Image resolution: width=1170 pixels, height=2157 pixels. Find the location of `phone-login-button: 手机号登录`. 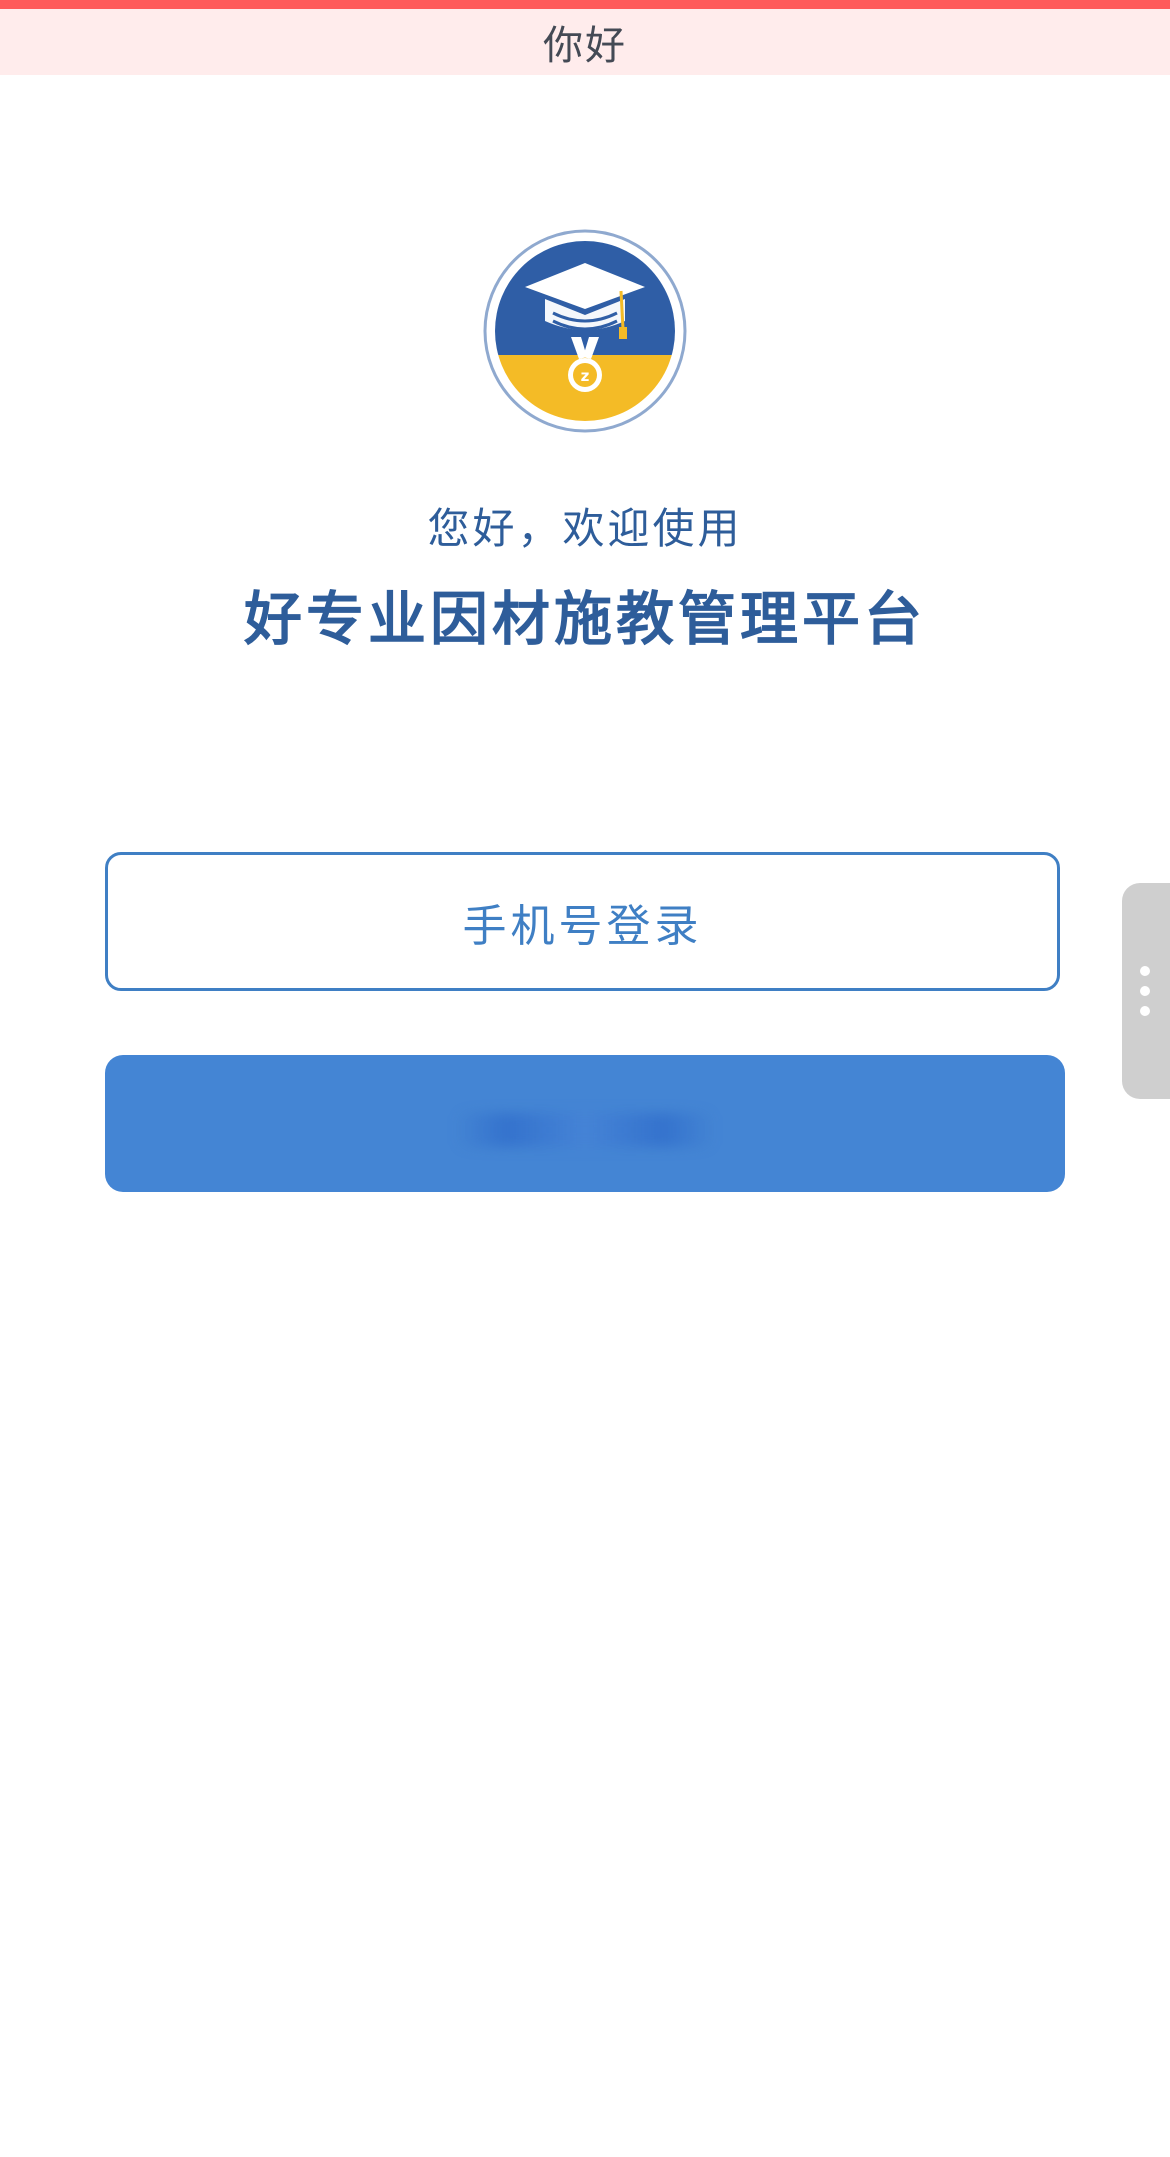

phone-login-button: 手机号登录 is located at coordinates (582, 921).